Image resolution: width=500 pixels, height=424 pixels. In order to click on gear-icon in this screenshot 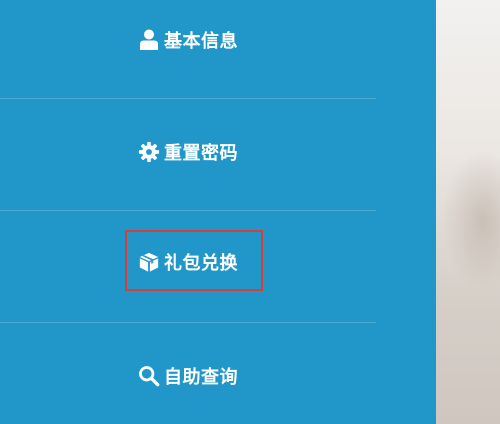, I will do `click(149, 152)`.